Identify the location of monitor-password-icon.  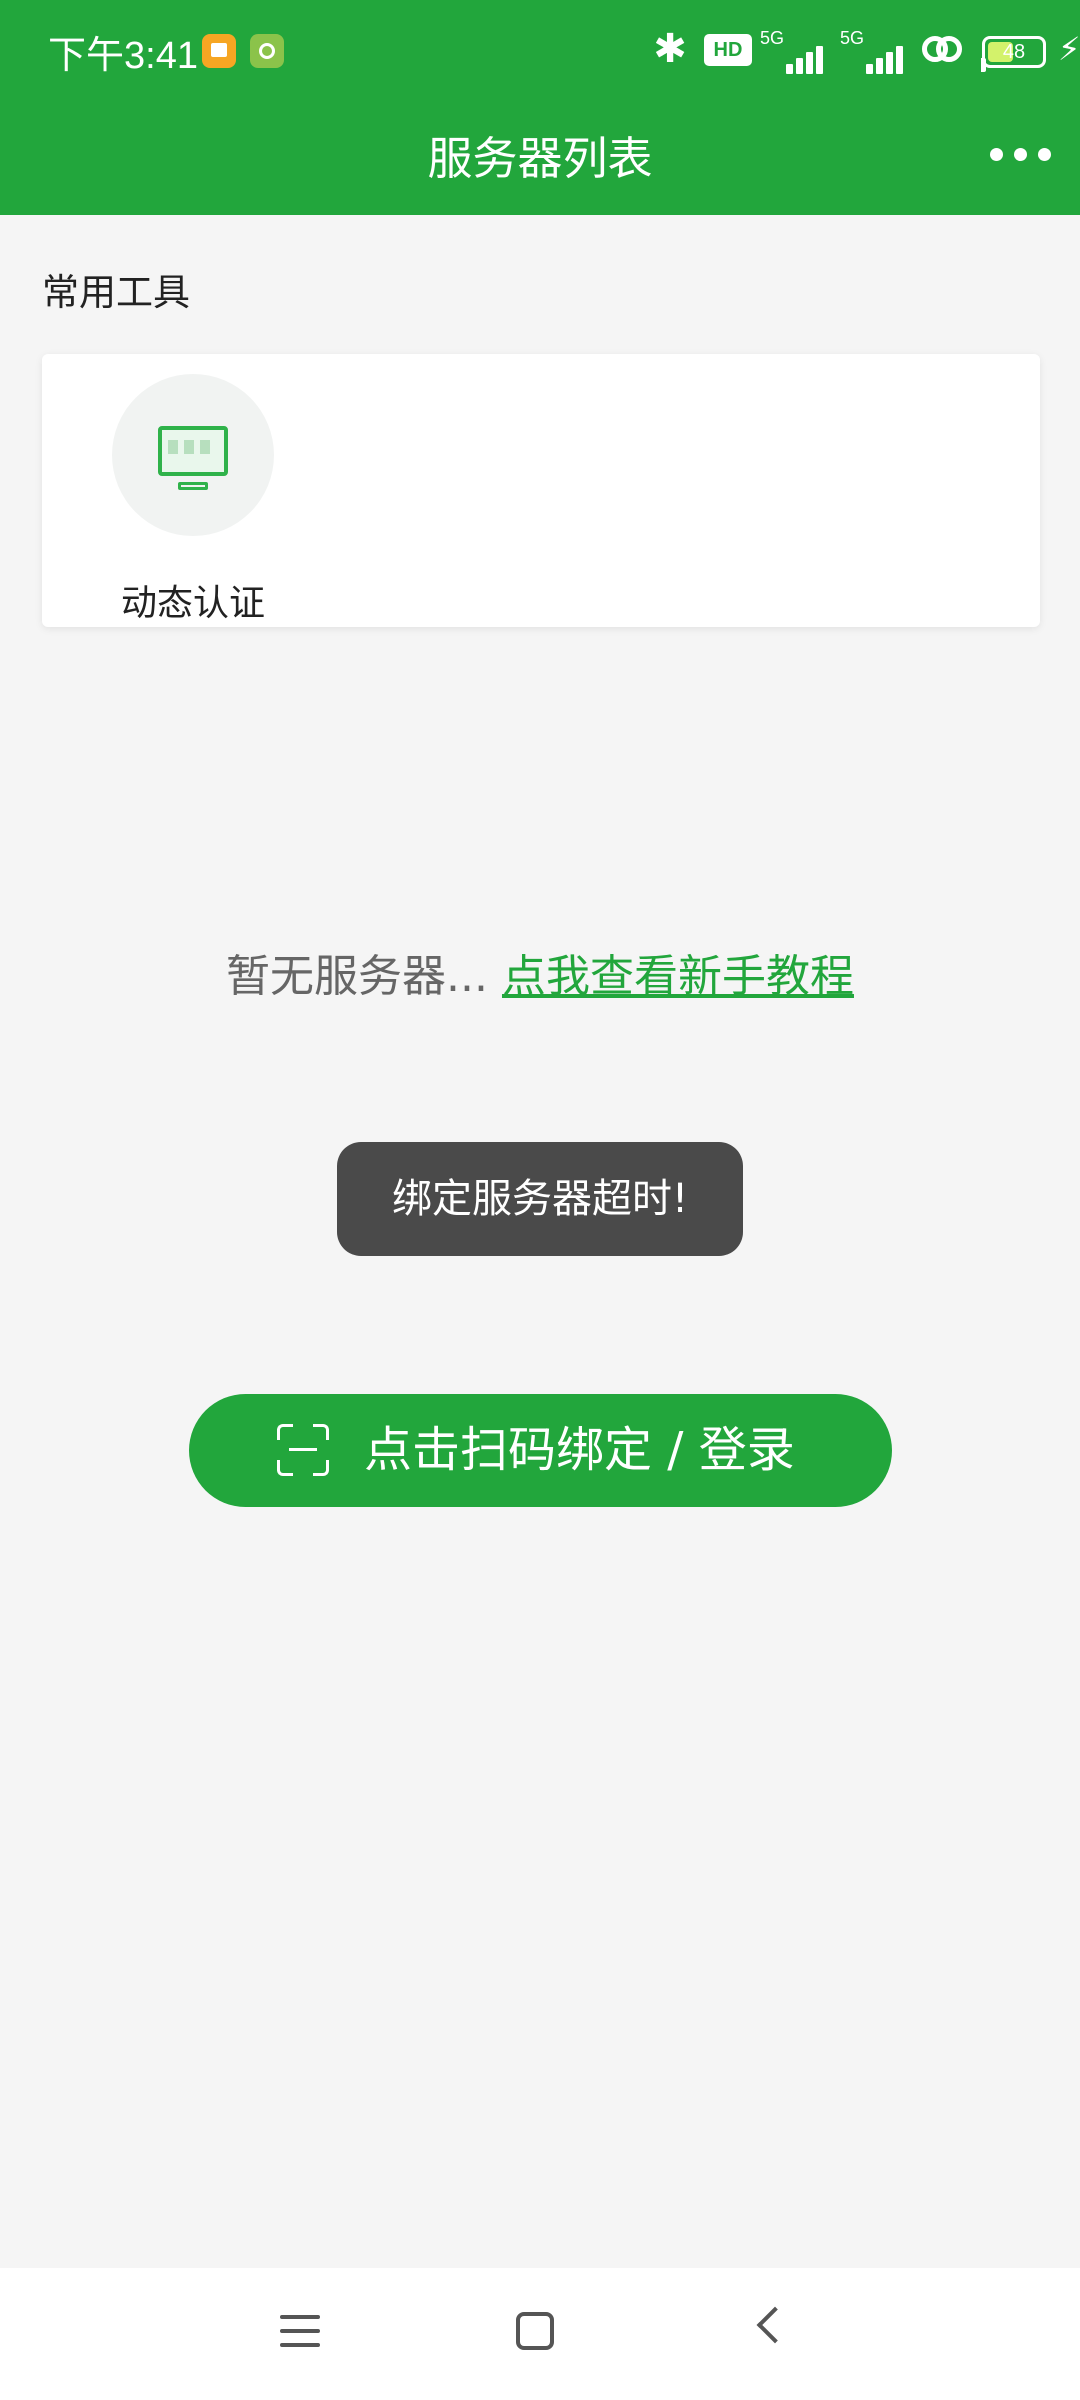
(193, 455).